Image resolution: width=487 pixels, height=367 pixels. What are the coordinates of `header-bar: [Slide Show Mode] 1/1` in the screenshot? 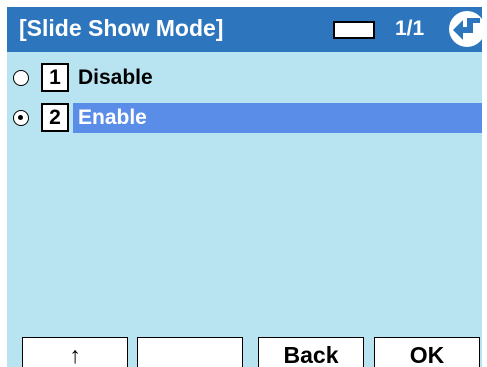 It's located at (244, 29).